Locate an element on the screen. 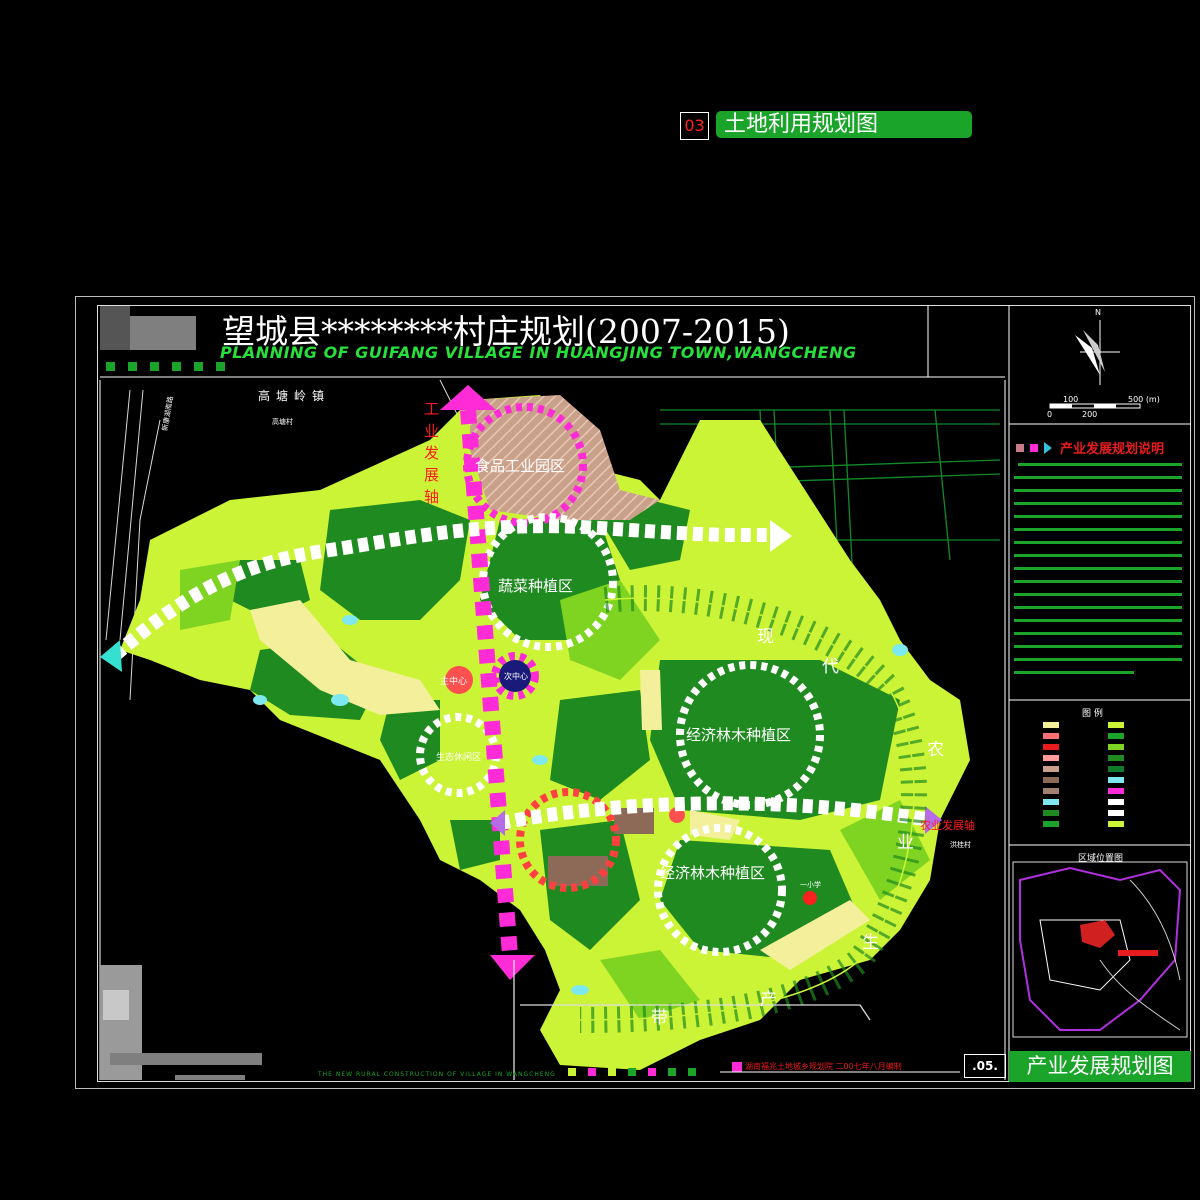  explain-title: 产业发展规划说明 is located at coordinates (1112, 449).